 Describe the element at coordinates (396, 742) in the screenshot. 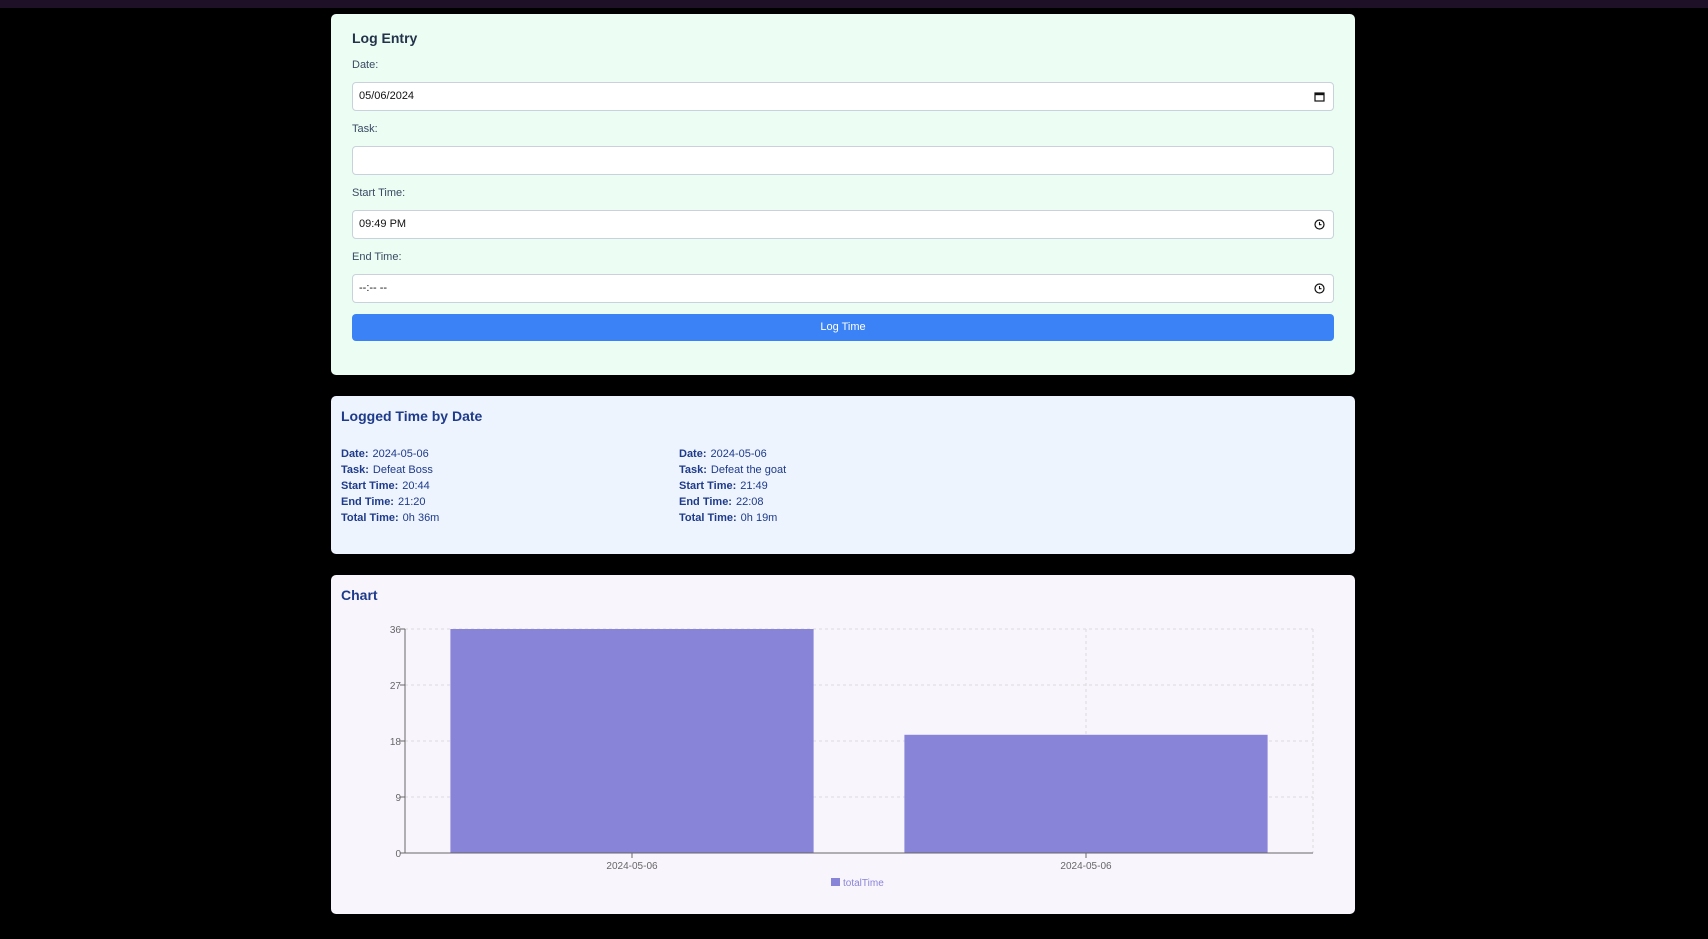

I see `y-tick-label: 18` at that location.